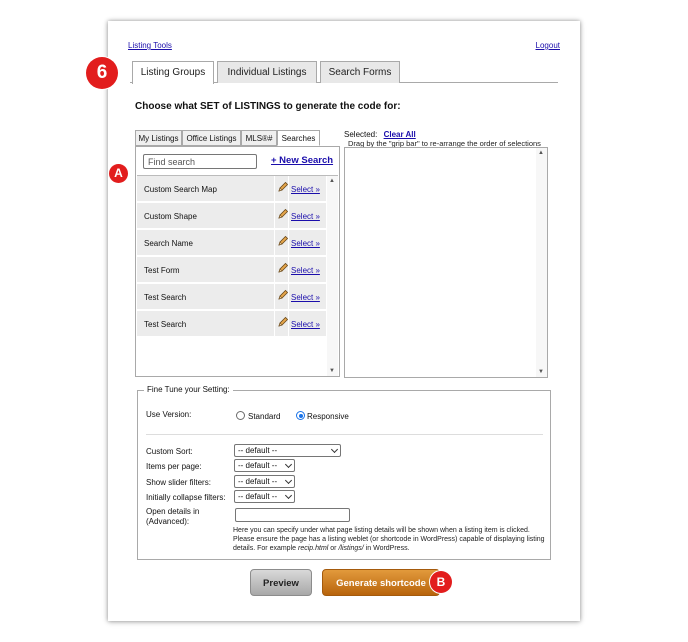 This screenshot has width=688, height=642. What do you see at coordinates (441, 582) in the screenshot?
I see `marker-b-badge: B` at bounding box center [441, 582].